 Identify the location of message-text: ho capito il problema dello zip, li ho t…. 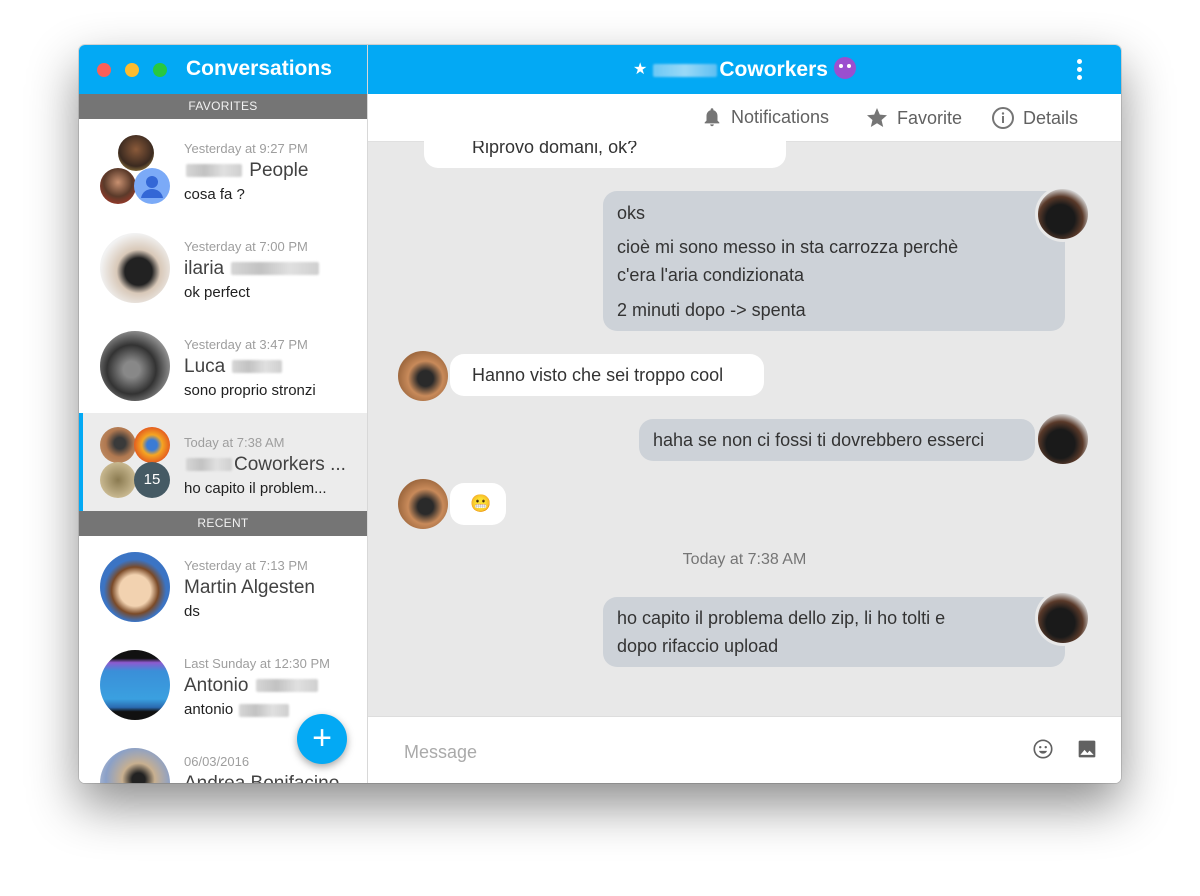
(781, 618).